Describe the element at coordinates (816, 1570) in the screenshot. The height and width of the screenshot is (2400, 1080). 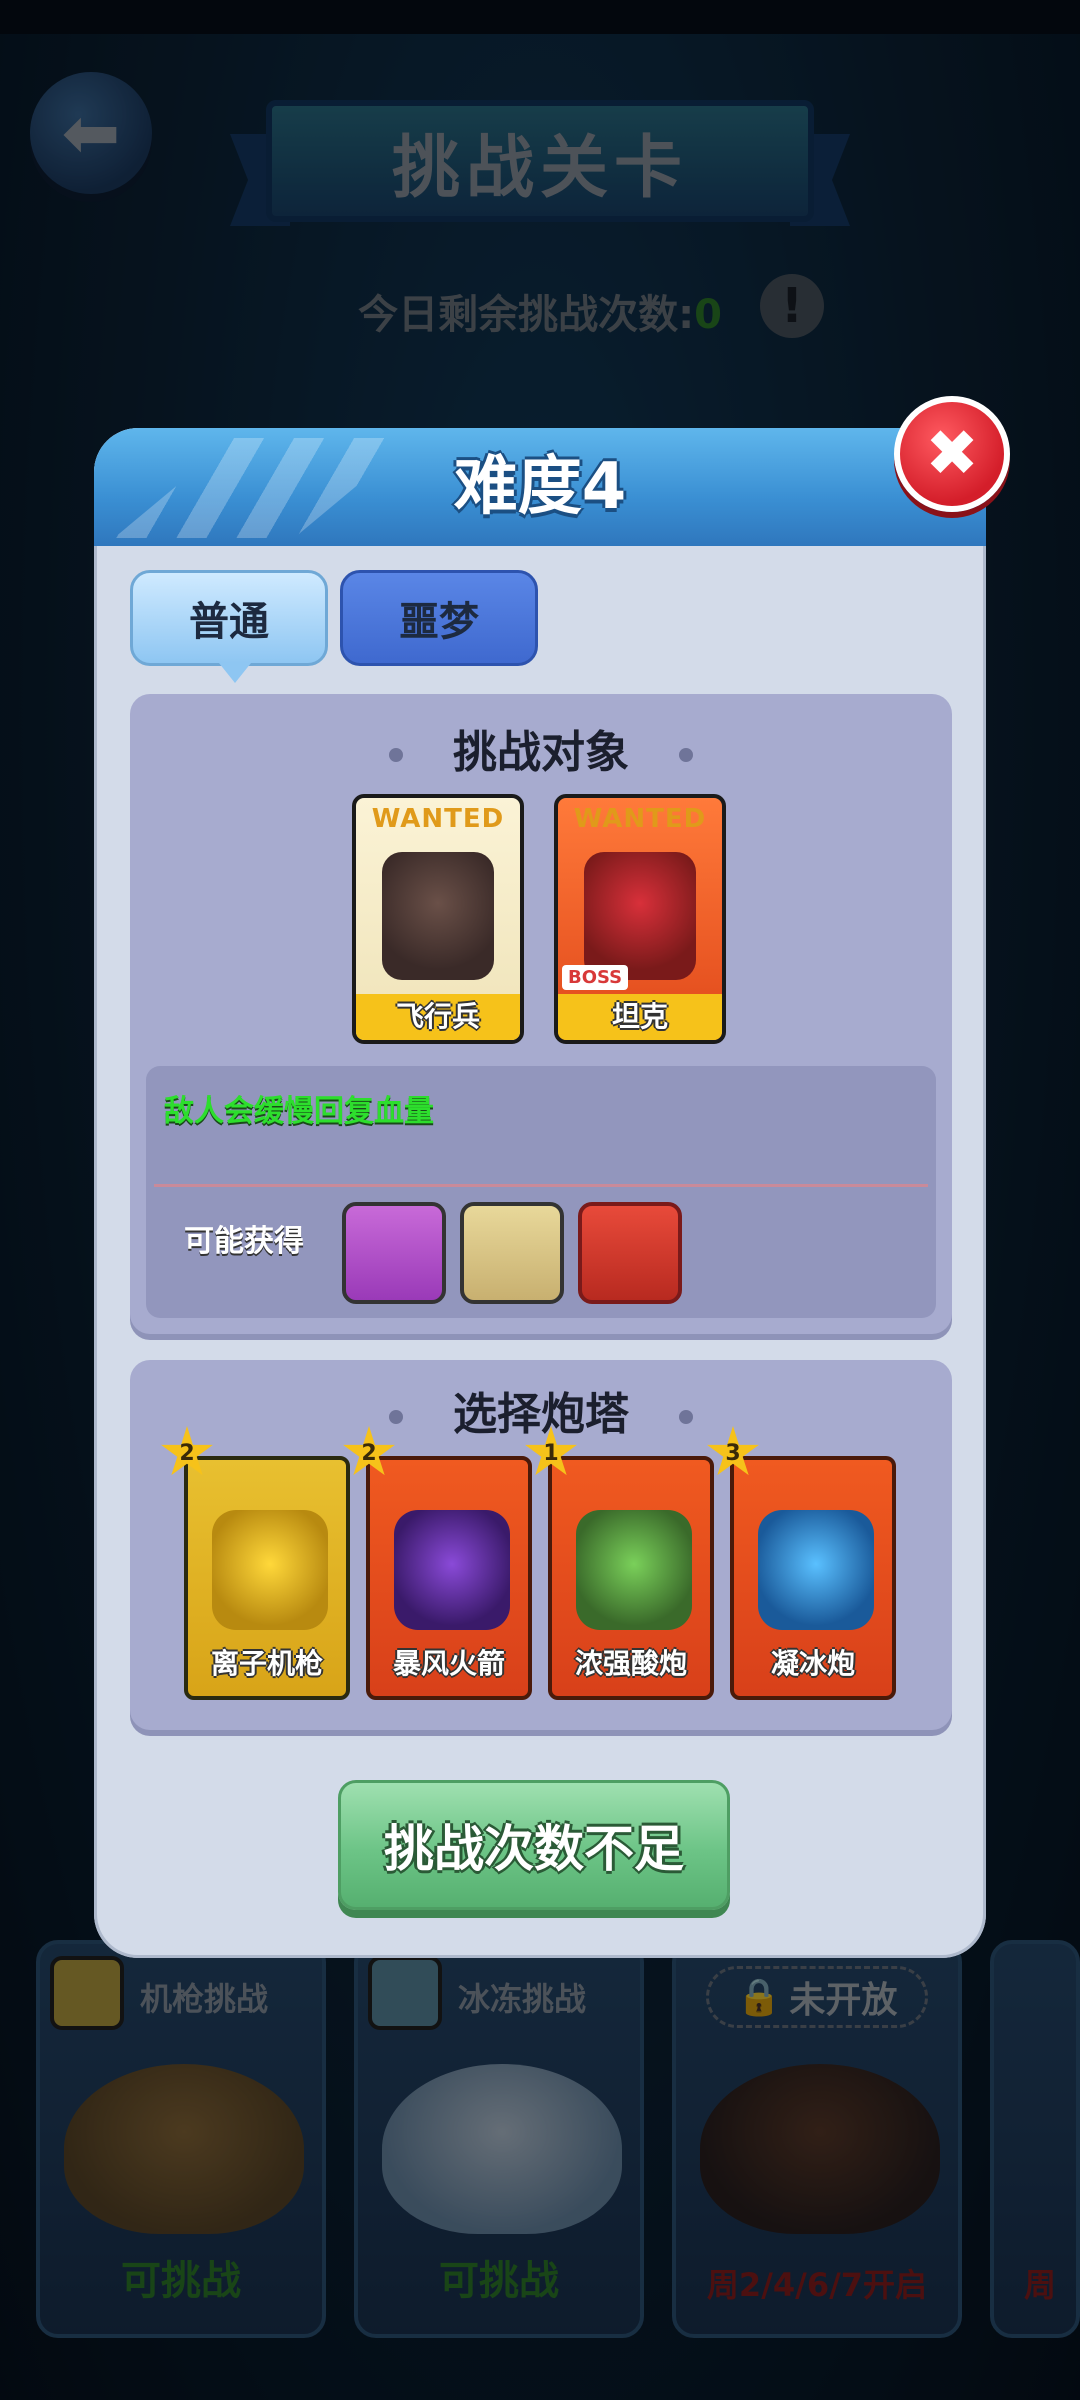
I see `ice-cannon-icon` at that location.